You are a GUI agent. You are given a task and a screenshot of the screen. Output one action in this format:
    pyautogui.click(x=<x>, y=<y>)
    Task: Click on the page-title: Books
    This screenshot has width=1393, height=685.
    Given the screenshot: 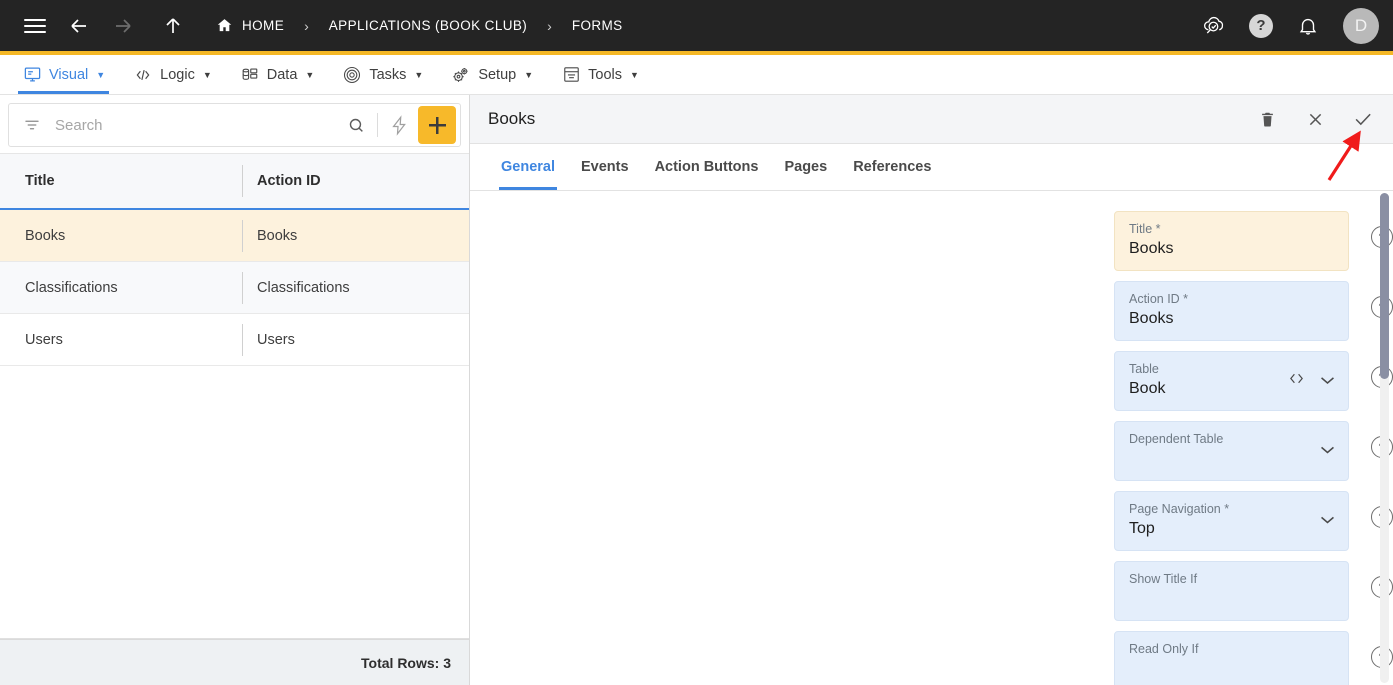 What is the action you would take?
    pyautogui.click(x=512, y=118)
    